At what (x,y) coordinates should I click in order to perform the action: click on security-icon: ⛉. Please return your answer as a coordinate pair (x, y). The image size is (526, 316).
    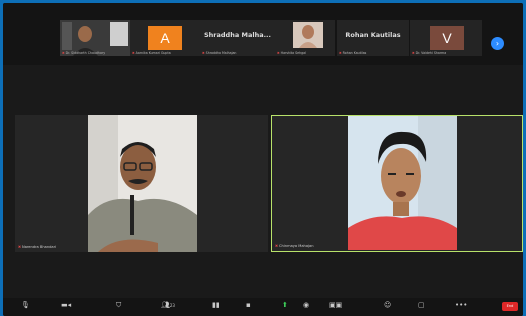
    Looking at the image, I should click on (118, 305).